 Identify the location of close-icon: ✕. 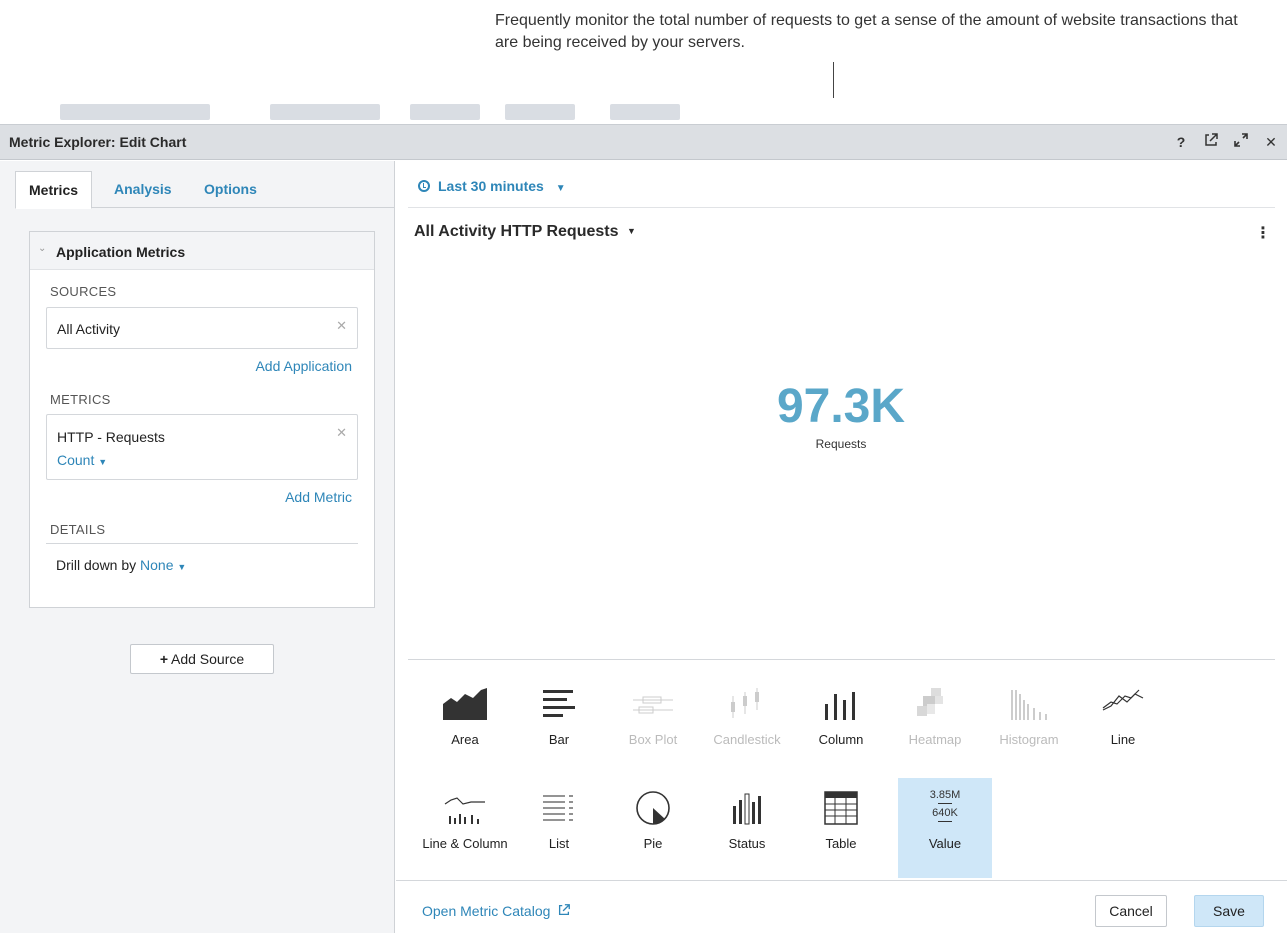
(1271, 142).